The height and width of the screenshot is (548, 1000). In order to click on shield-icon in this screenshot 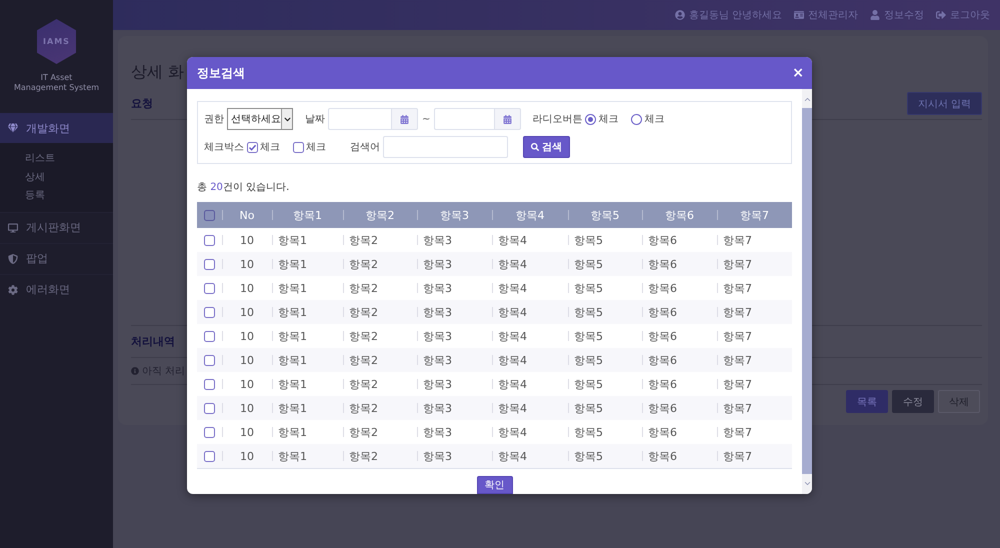, I will do `click(13, 259)`.